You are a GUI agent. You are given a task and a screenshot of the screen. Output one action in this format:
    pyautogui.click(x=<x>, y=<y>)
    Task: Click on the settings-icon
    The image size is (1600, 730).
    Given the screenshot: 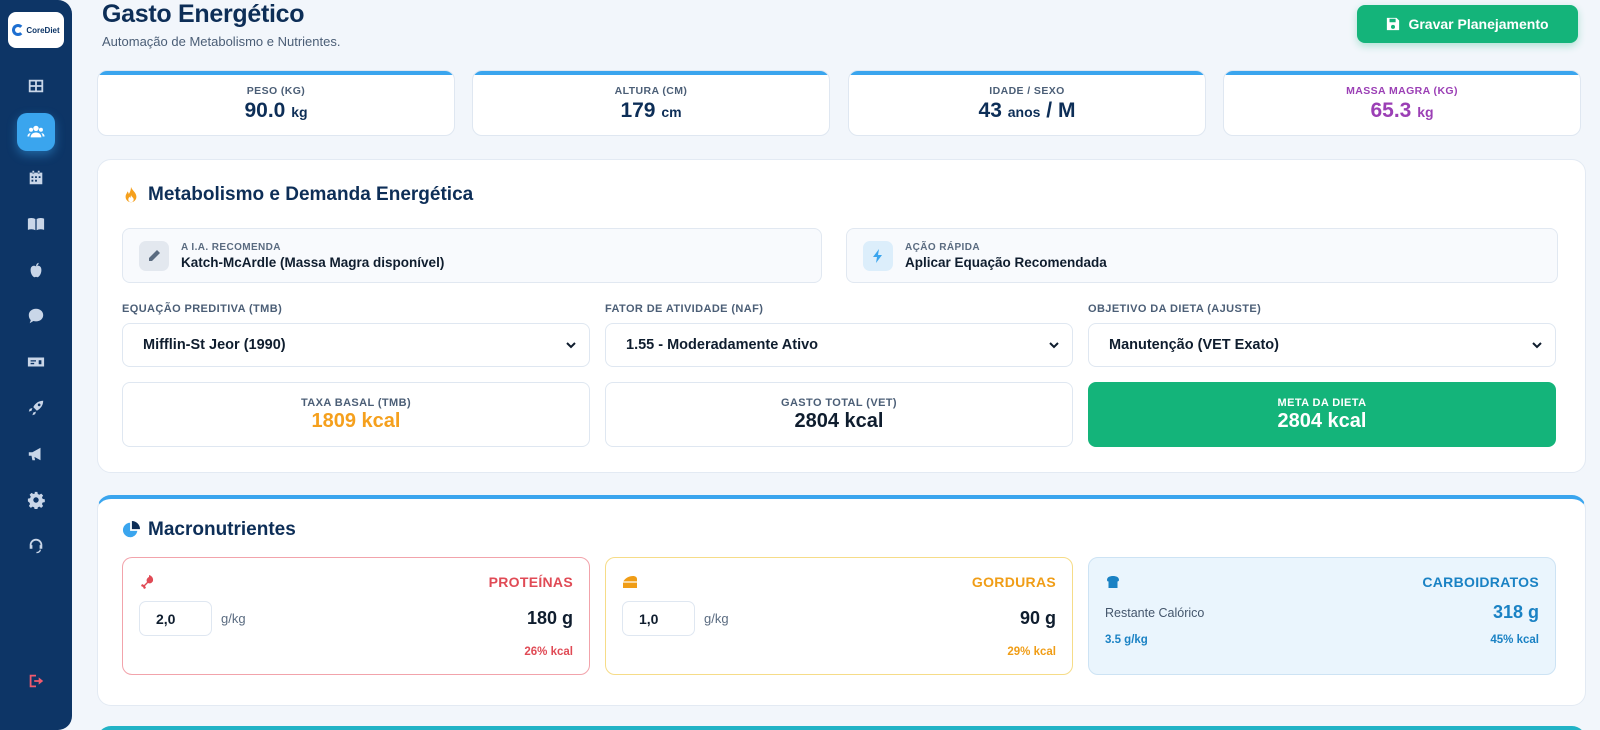 What is the action you would take?
    pyautogui.click(x=36, y=500)
    